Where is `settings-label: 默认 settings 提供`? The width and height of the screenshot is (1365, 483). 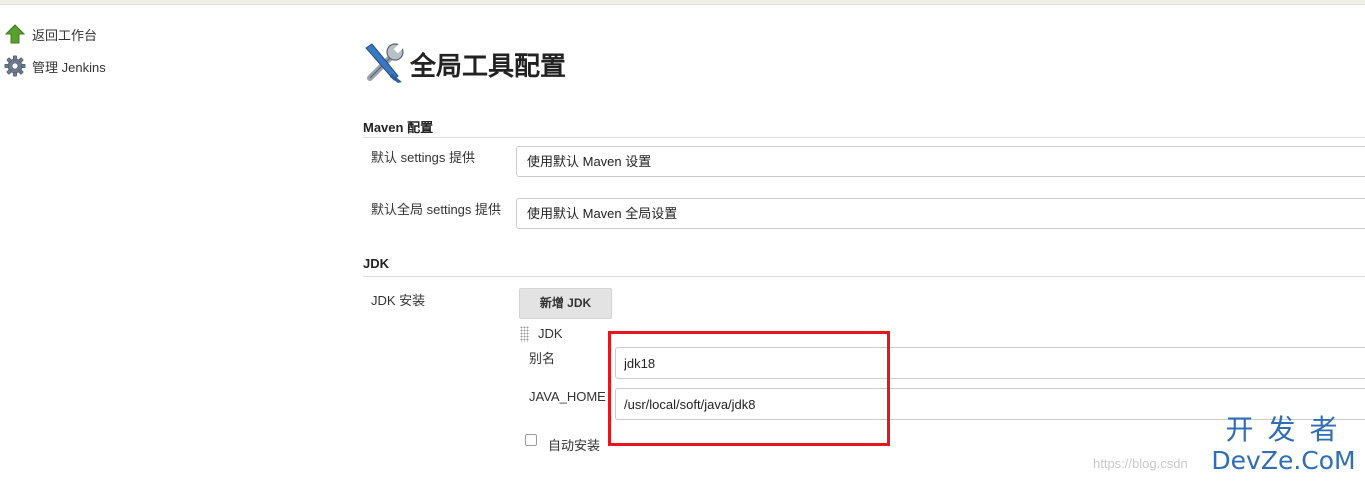
settings-label: 默认 settings 提供 is located at coordinates (423, 157).